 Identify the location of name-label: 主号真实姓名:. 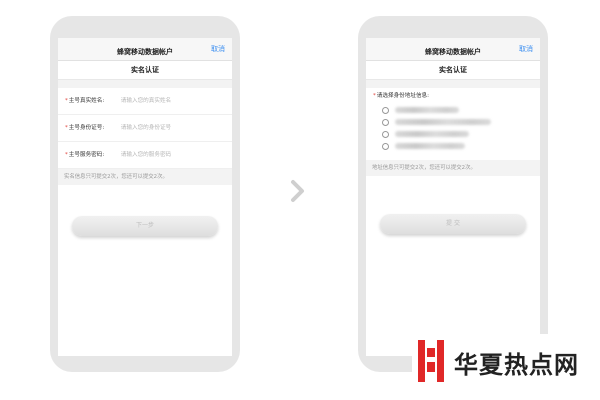
(86, 101).